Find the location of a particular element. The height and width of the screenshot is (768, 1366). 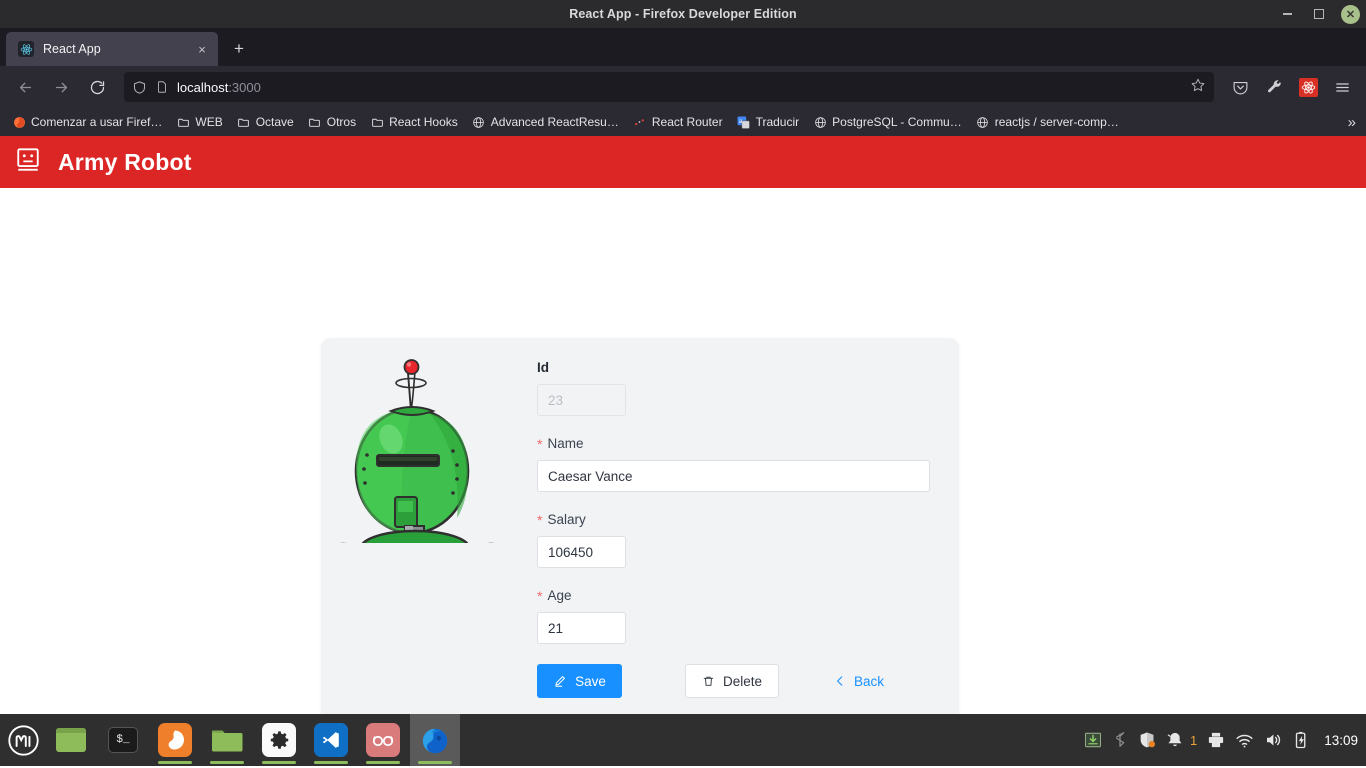

field-group-salary: * Salary 106450 is located at coordinates (734, 540).